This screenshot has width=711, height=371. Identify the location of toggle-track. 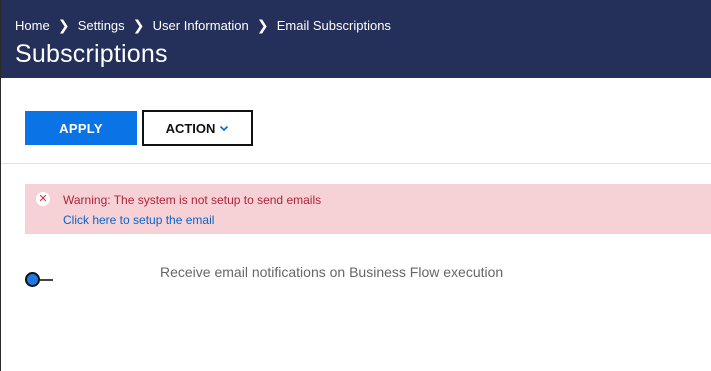
(46, 280).